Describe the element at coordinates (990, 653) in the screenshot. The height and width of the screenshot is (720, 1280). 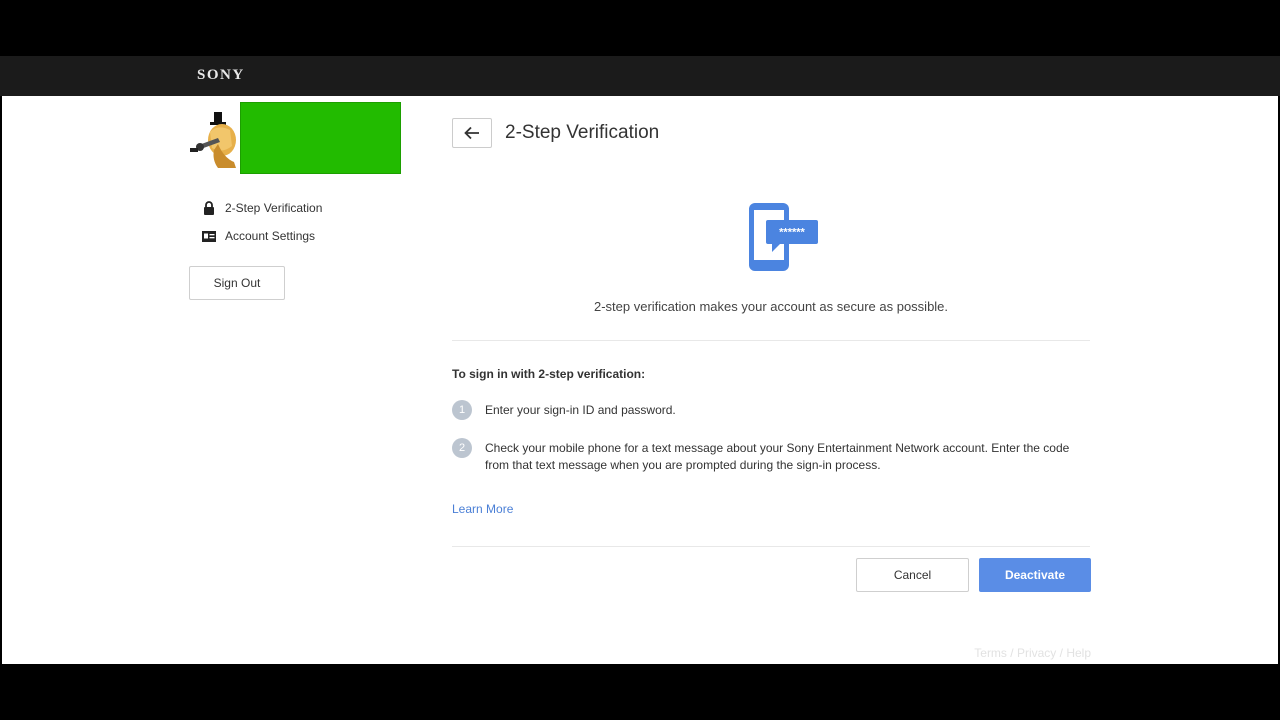
I see `terms-link: Terms` at that location.